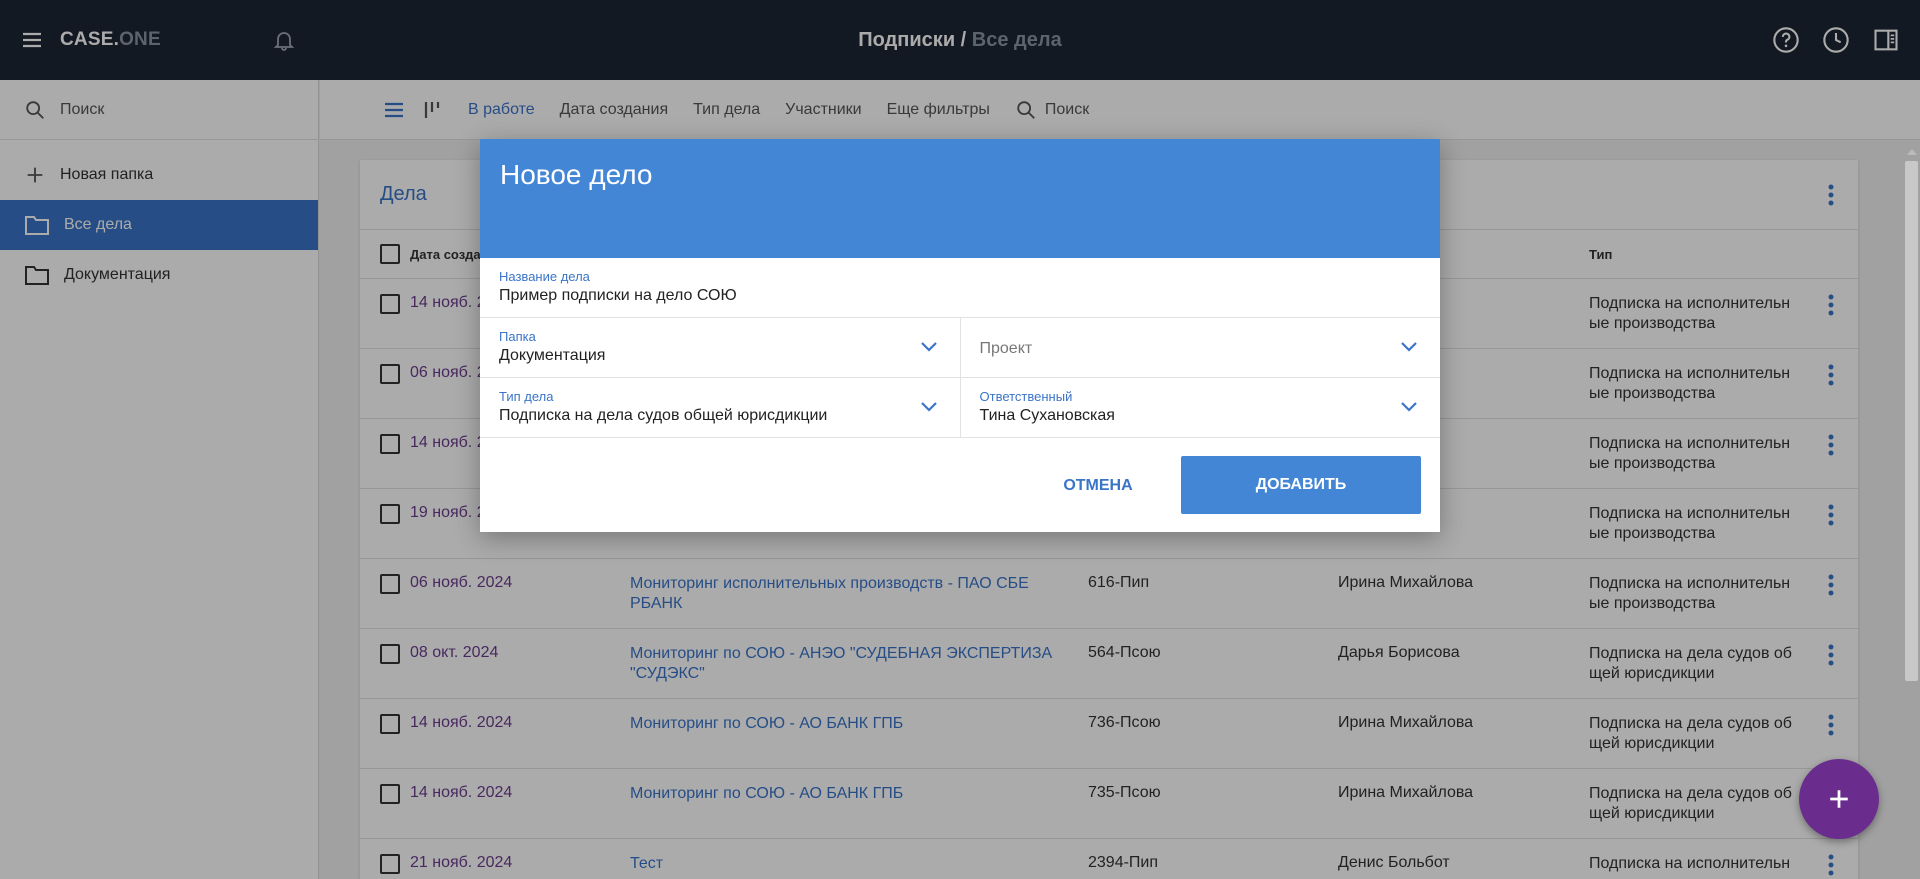 This screenshot has height=879, width=1920. I want to click on responsible-value: Тина Сухановская, so click(1047, 415).